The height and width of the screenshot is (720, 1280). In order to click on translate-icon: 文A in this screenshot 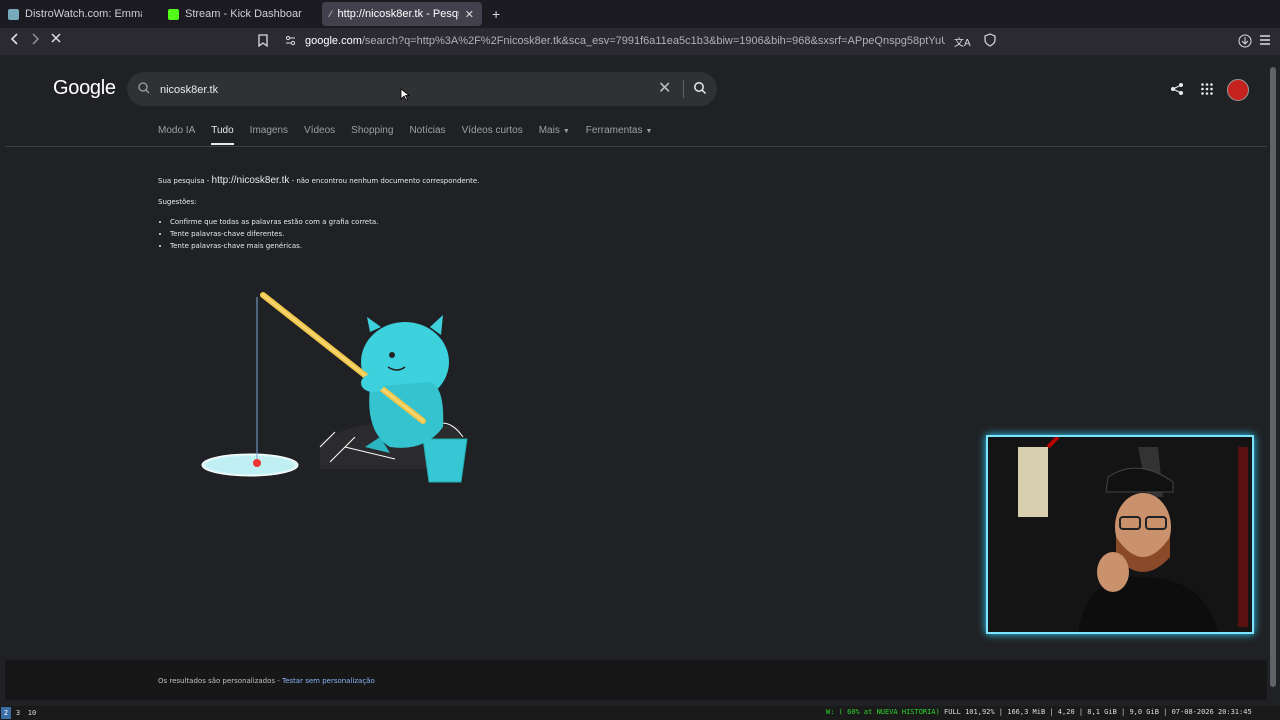, I will do `click(962, 41)`.